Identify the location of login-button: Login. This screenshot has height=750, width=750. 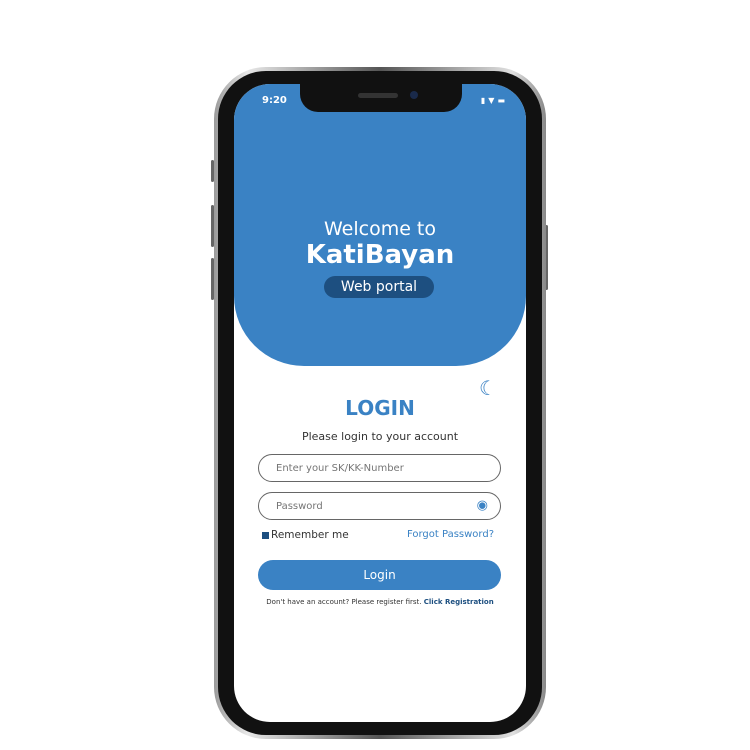
(379, 575).